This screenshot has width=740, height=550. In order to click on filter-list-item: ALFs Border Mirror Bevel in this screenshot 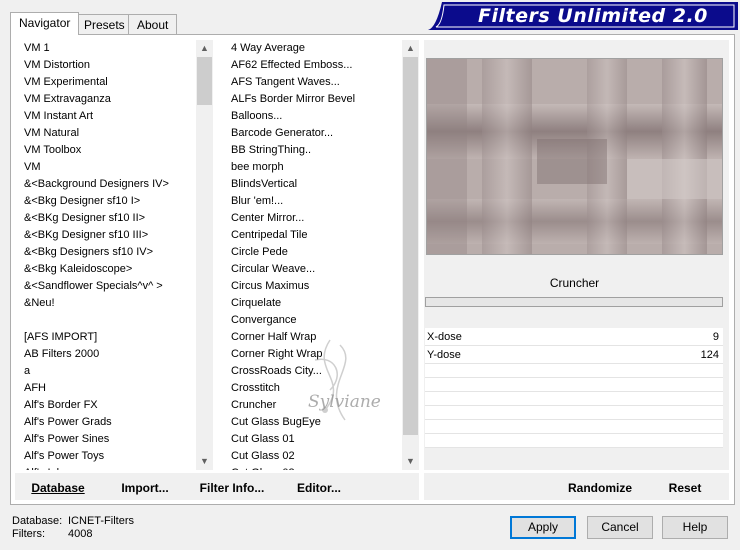, I will do `click(315, 99)`.